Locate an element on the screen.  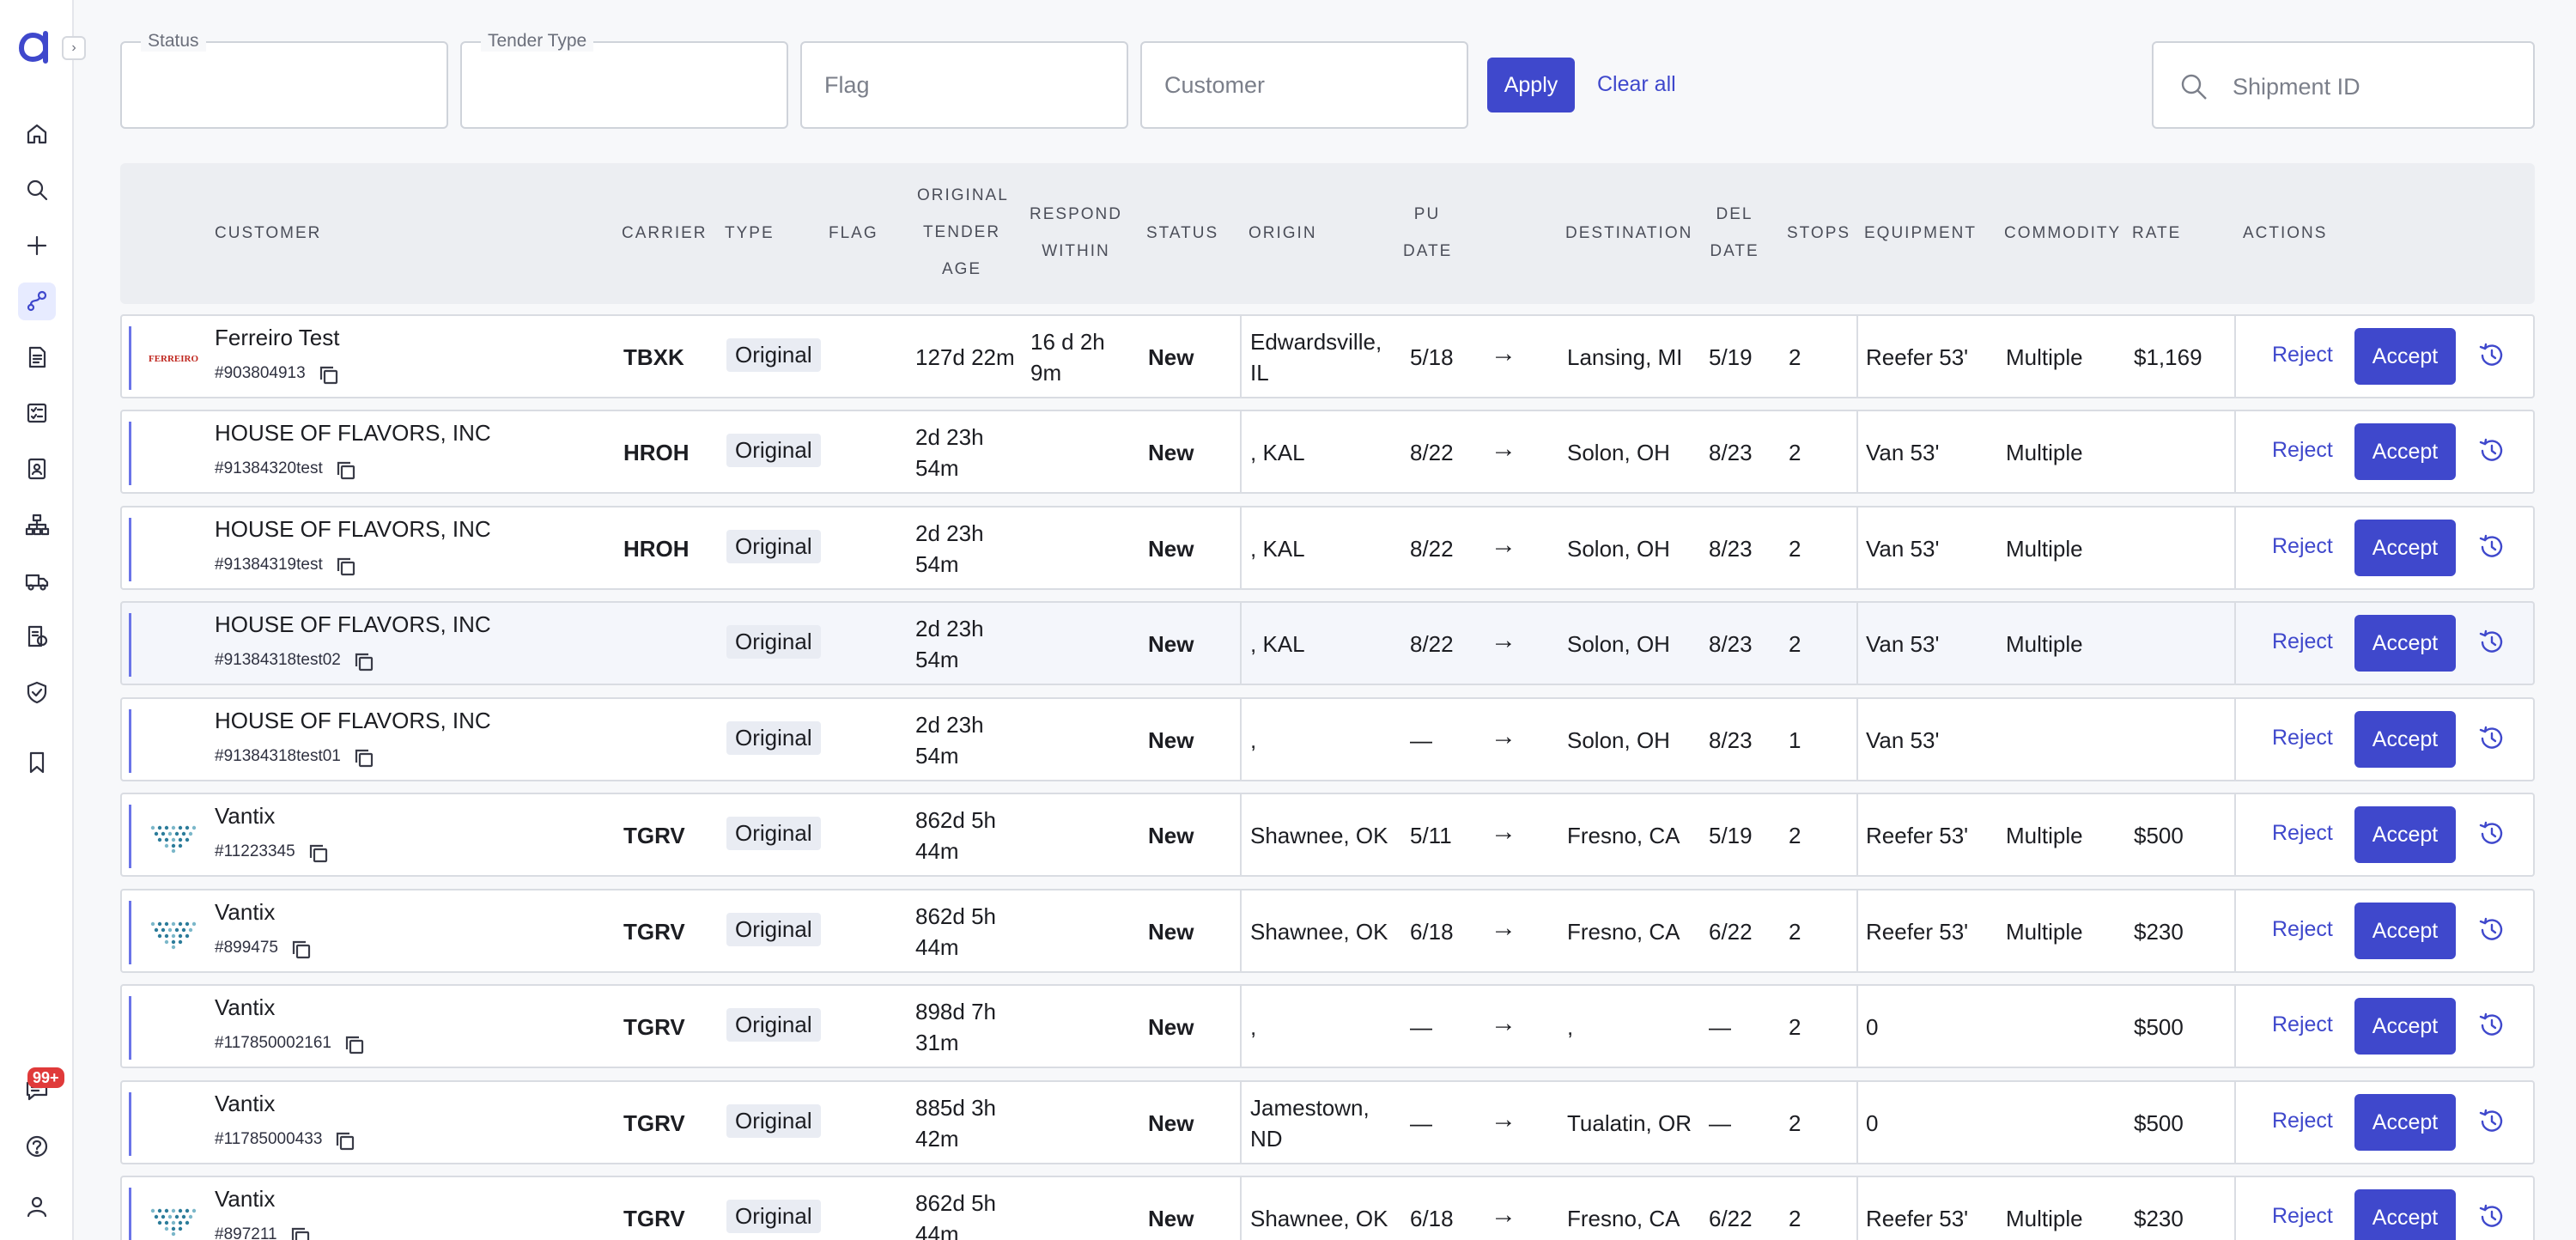
plus-icon is located at coordinates (37, 245).